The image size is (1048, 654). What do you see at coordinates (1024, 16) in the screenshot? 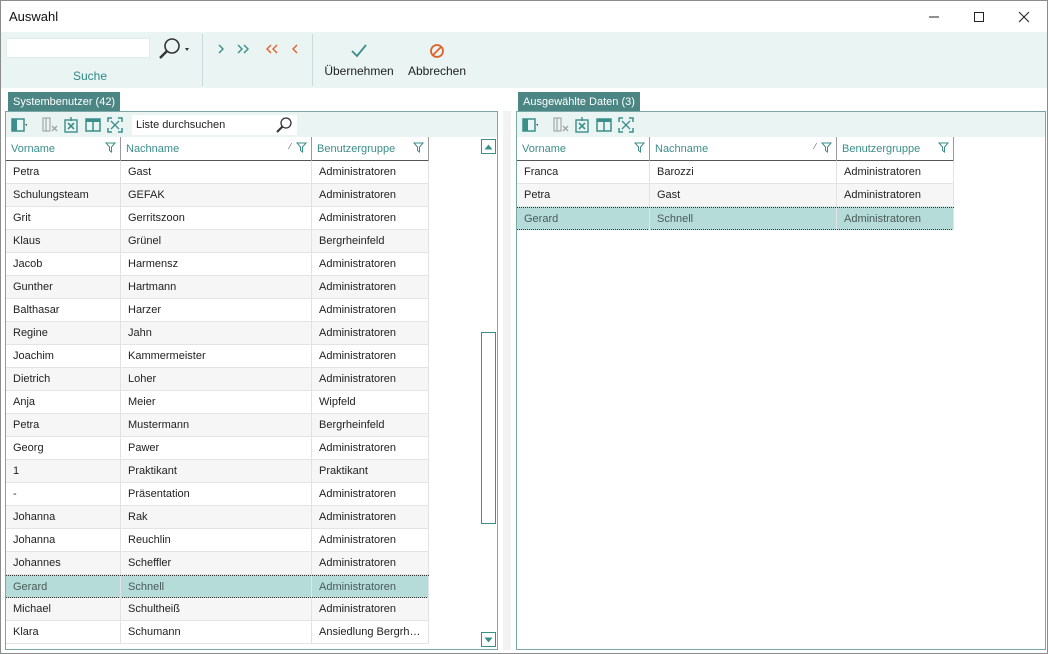
I see `close-button` at bounding box center [1024, 16].